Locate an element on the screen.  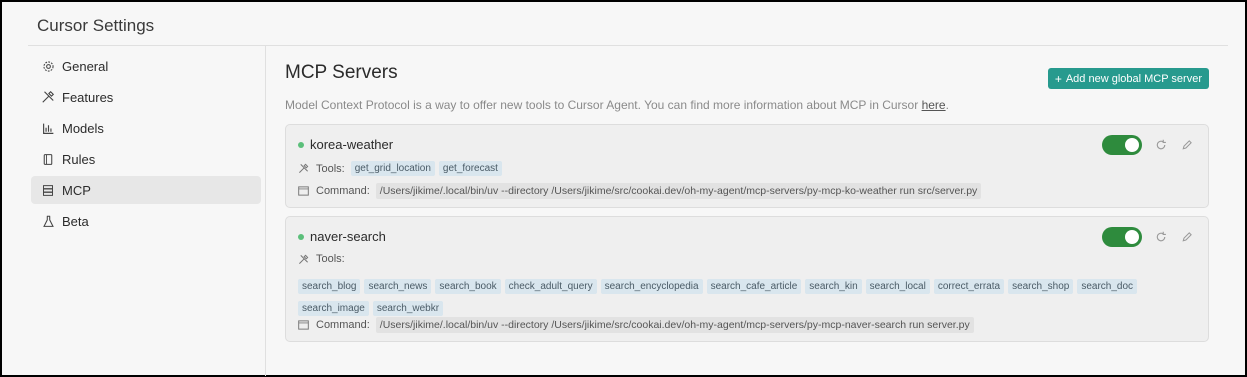
tool-tag: search_cafe_article is located at coordinates (754, 286).